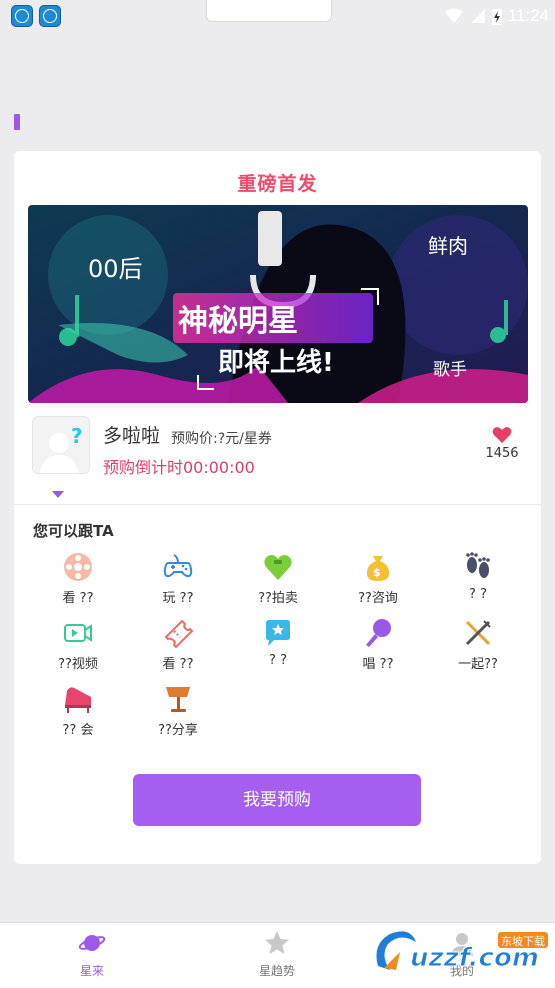 The image size is (555, 988). I want to click on presale-countdown: 预购倒计时00:00:00, so click(179, 467).